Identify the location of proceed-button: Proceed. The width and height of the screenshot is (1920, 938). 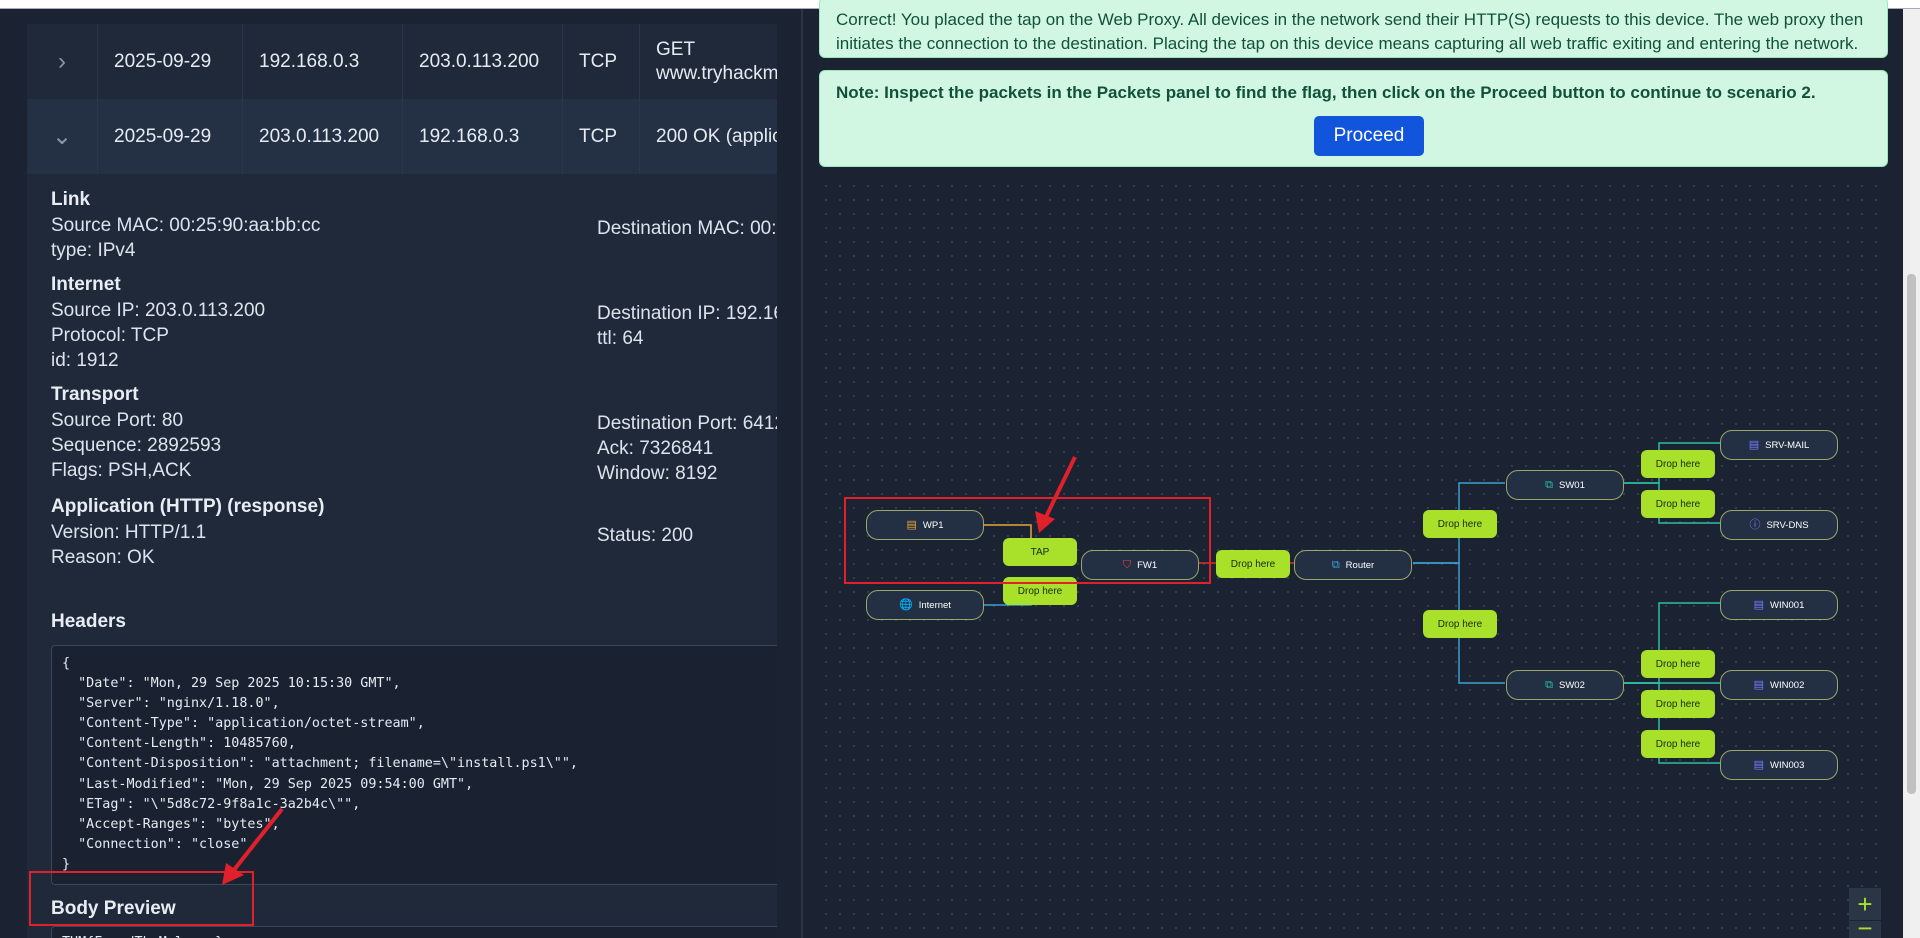
(1369, 136).